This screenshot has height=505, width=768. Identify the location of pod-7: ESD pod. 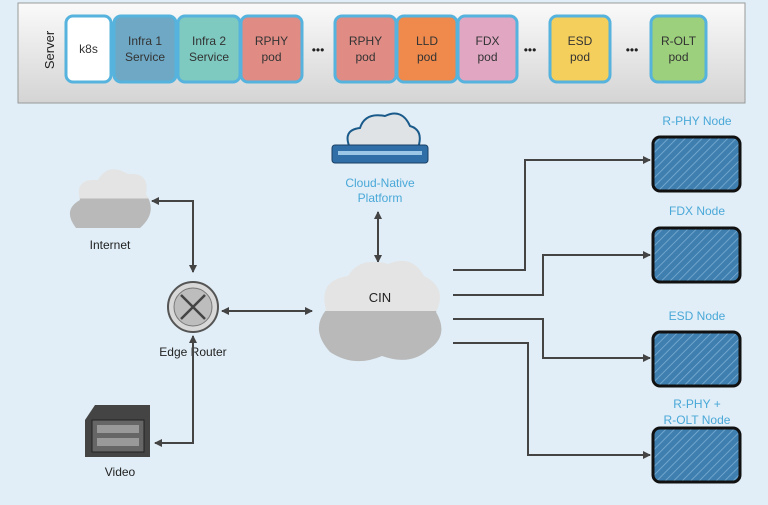
(580, 49).